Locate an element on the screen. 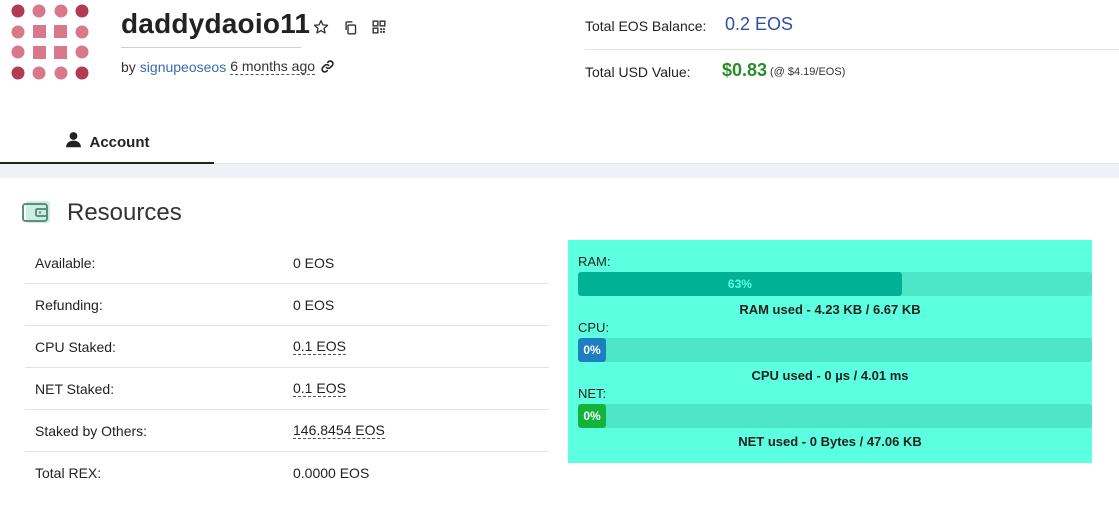  resource-label: Staked by Others: is located at coordinates (91, 430).